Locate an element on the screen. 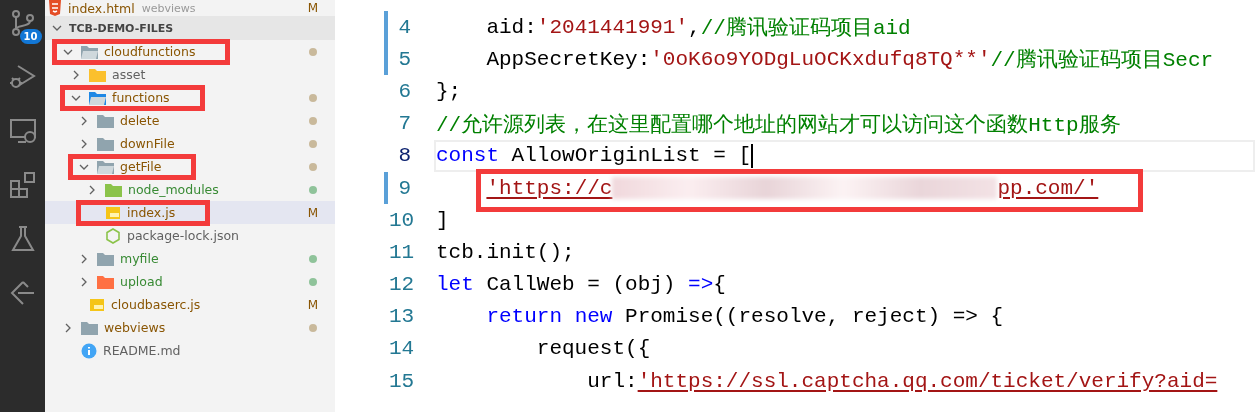 This screenshot has height=412, width=1255. file-name: node_modules is located at coordinates (173, 189).